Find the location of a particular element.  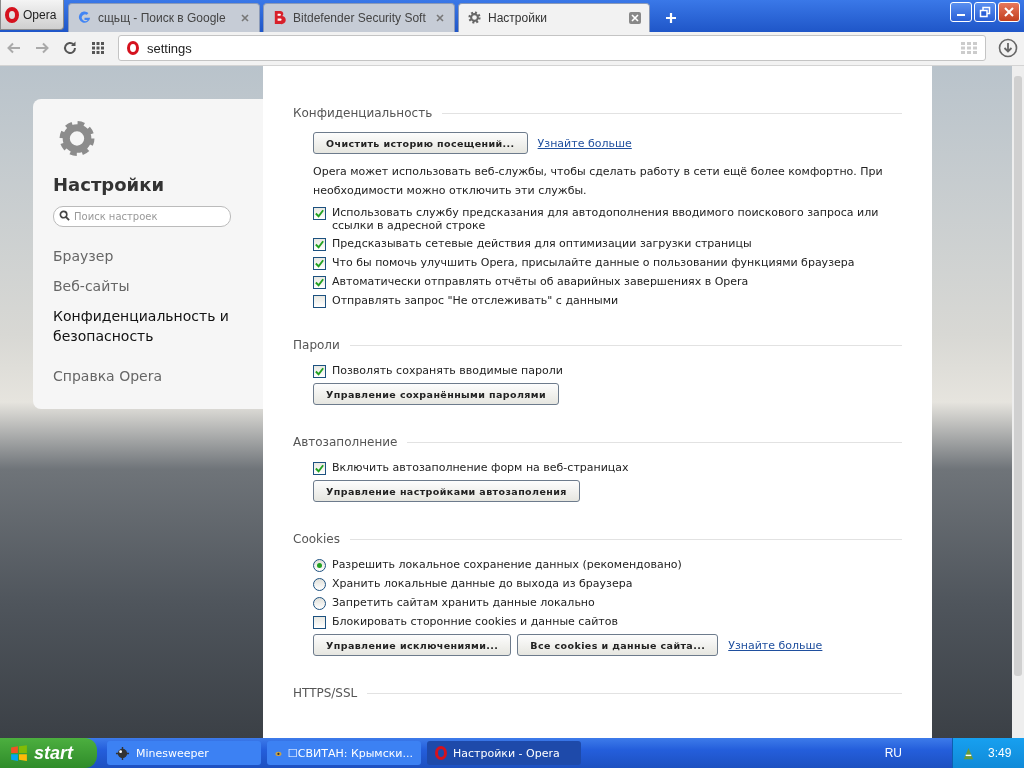

sidebar-item: Браузер is located at coordinates (83, 256).